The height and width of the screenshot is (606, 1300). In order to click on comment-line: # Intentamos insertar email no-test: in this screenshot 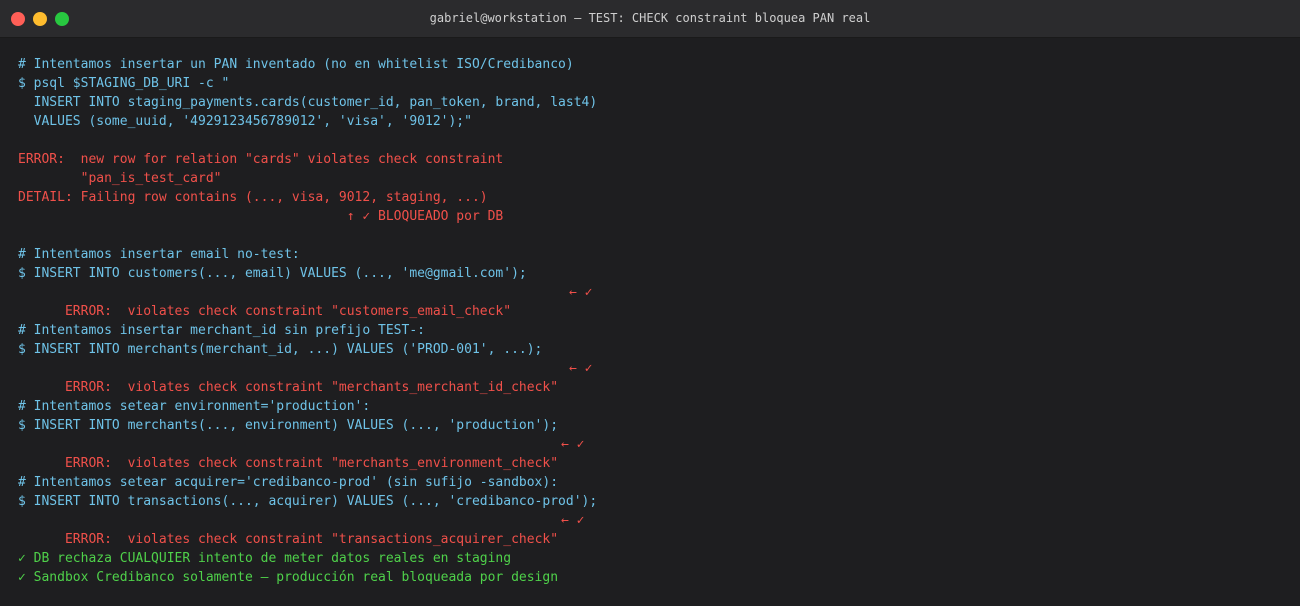, I will do `click(159, 254)`.